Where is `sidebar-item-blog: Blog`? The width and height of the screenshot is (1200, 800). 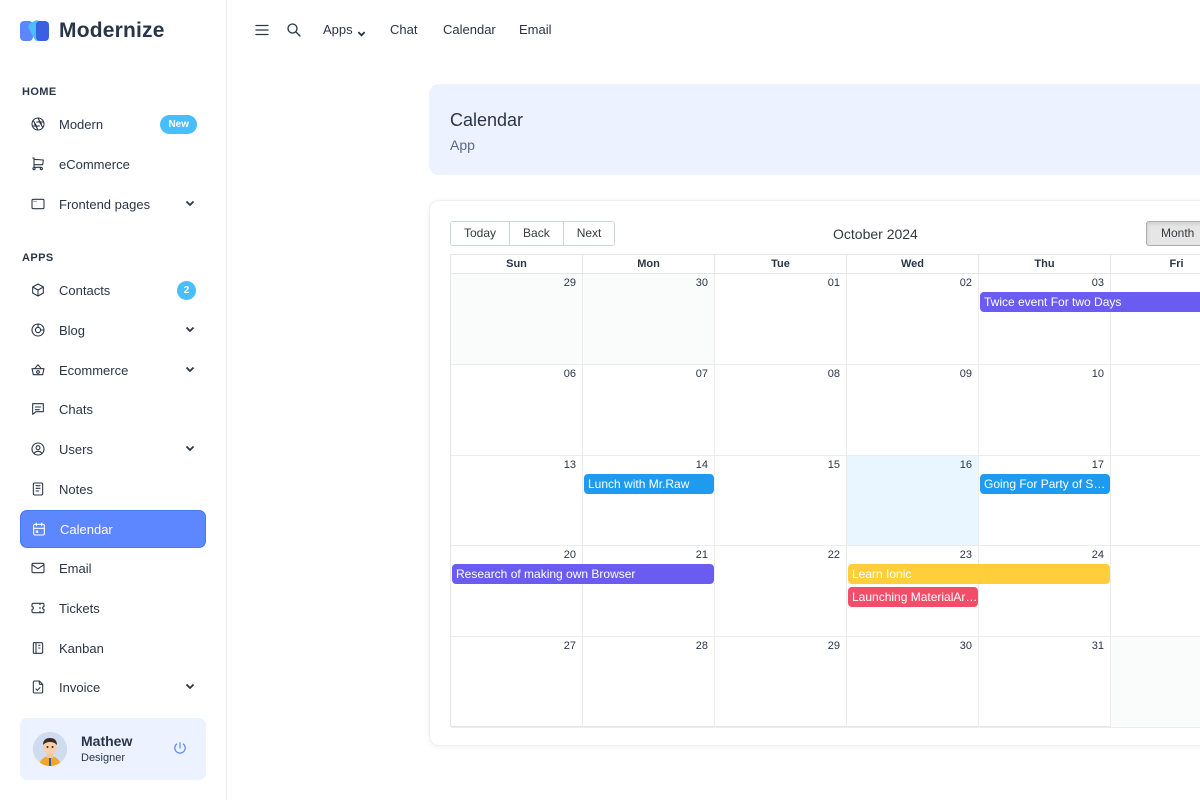
sidebar-item-blog: Blog is located at coordinates (113, 330).